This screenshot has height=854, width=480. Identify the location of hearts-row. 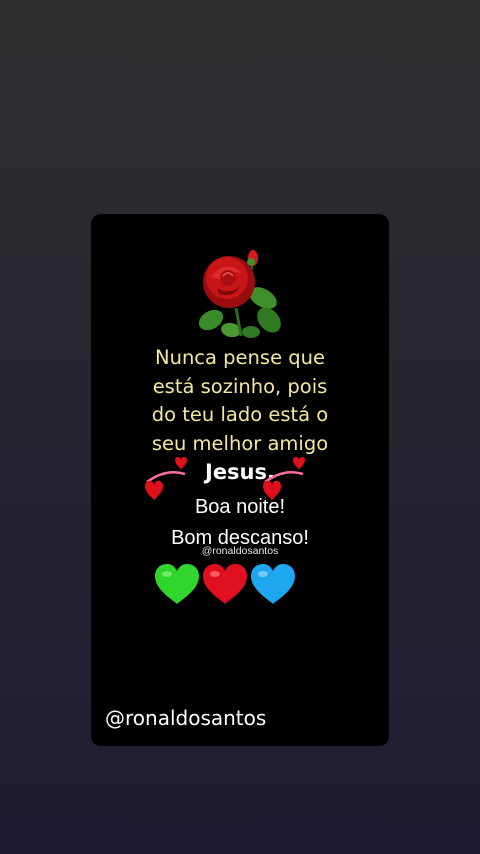
(228, 585).